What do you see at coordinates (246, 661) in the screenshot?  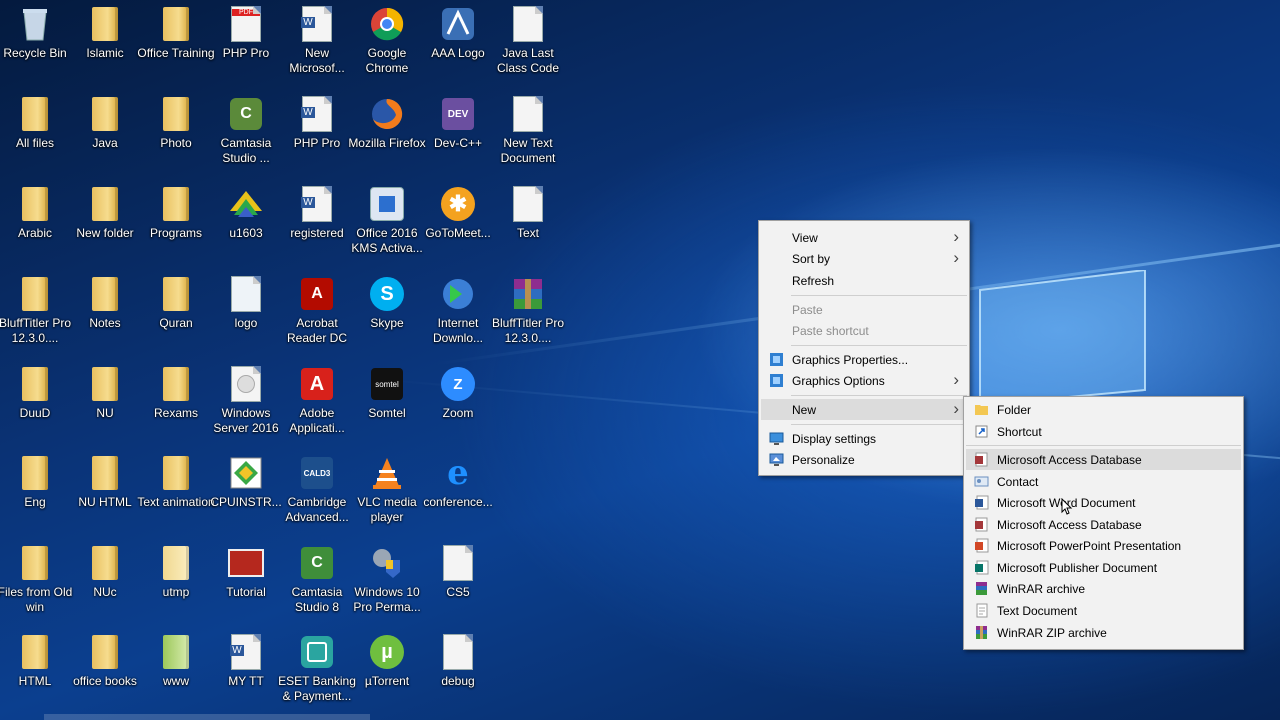 I see `desktop-icon-my-tt: W MY TT` at bounding box center [246, 661].